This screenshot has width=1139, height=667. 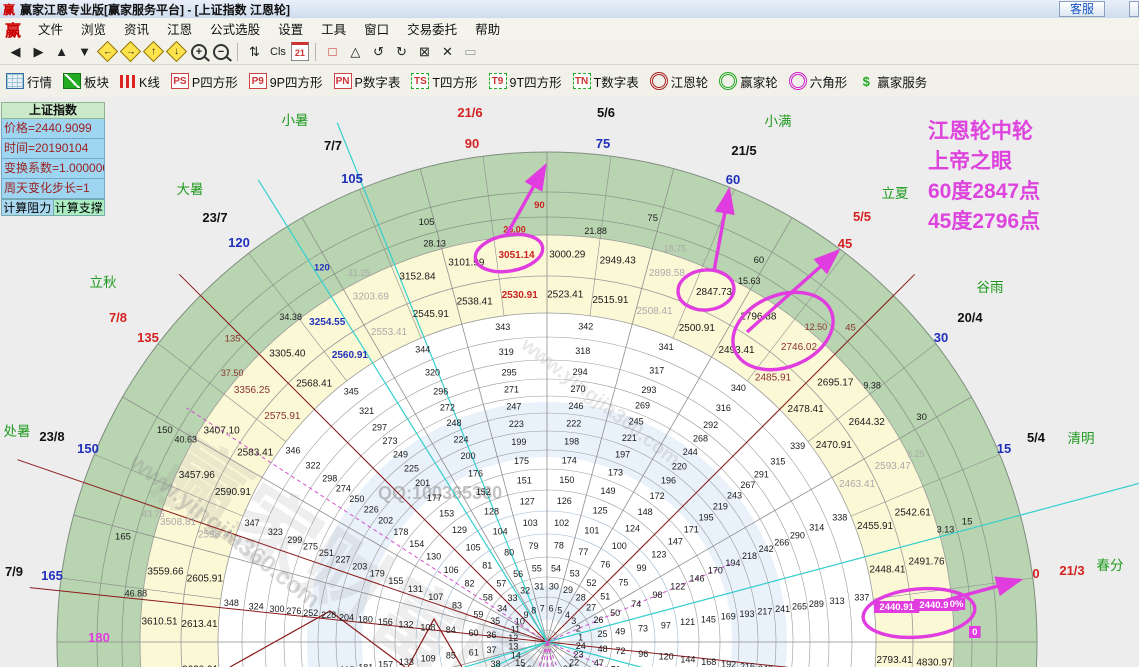 I want to click on menu-item-3: 江恩, so click(x=179, y=28).